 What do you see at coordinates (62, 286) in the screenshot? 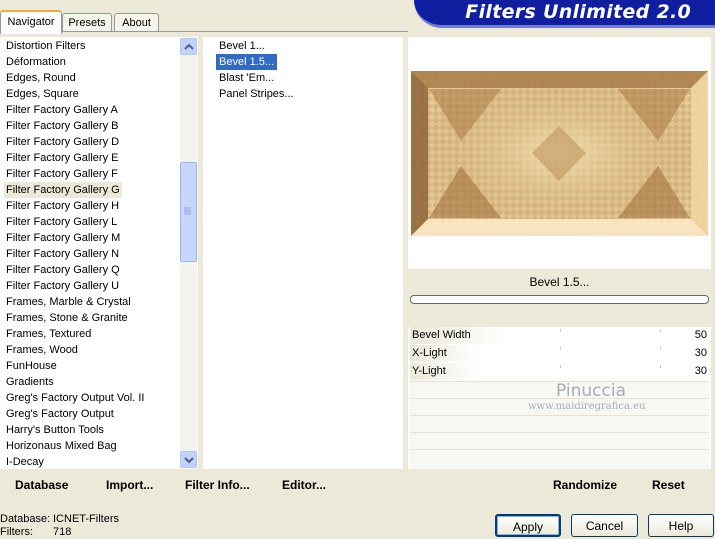
I see `category-item: Filter Factory Gallery U` at bounding box center [62, 286].